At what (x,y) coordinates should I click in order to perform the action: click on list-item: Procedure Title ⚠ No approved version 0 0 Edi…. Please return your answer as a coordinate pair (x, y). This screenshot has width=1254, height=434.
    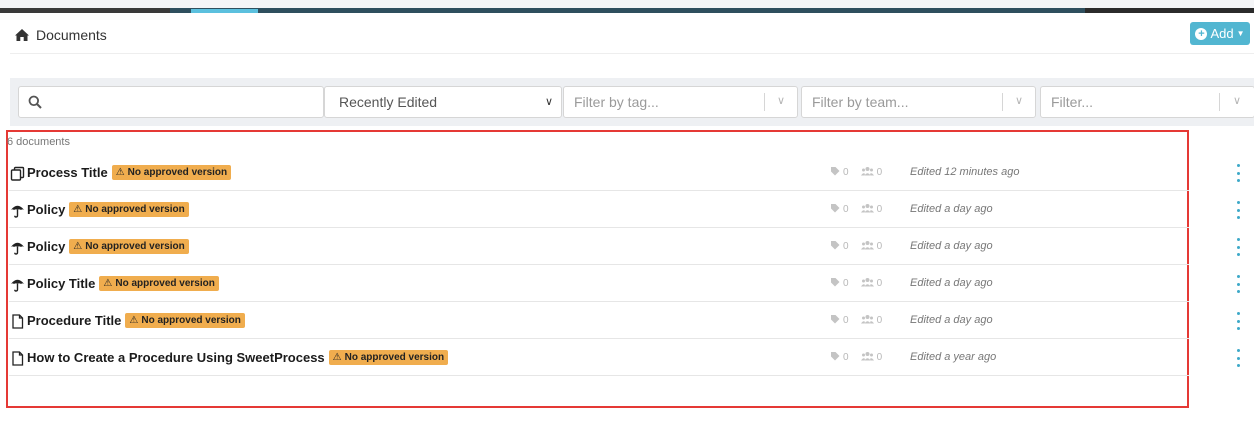
    Looking at the image, I should click on (627, 320).